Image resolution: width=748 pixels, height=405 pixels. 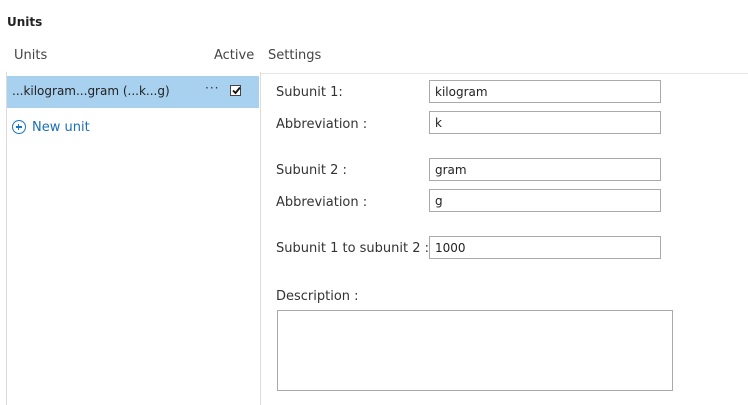 I want to click on abbreviation1-input, so click(x=545, y=122).